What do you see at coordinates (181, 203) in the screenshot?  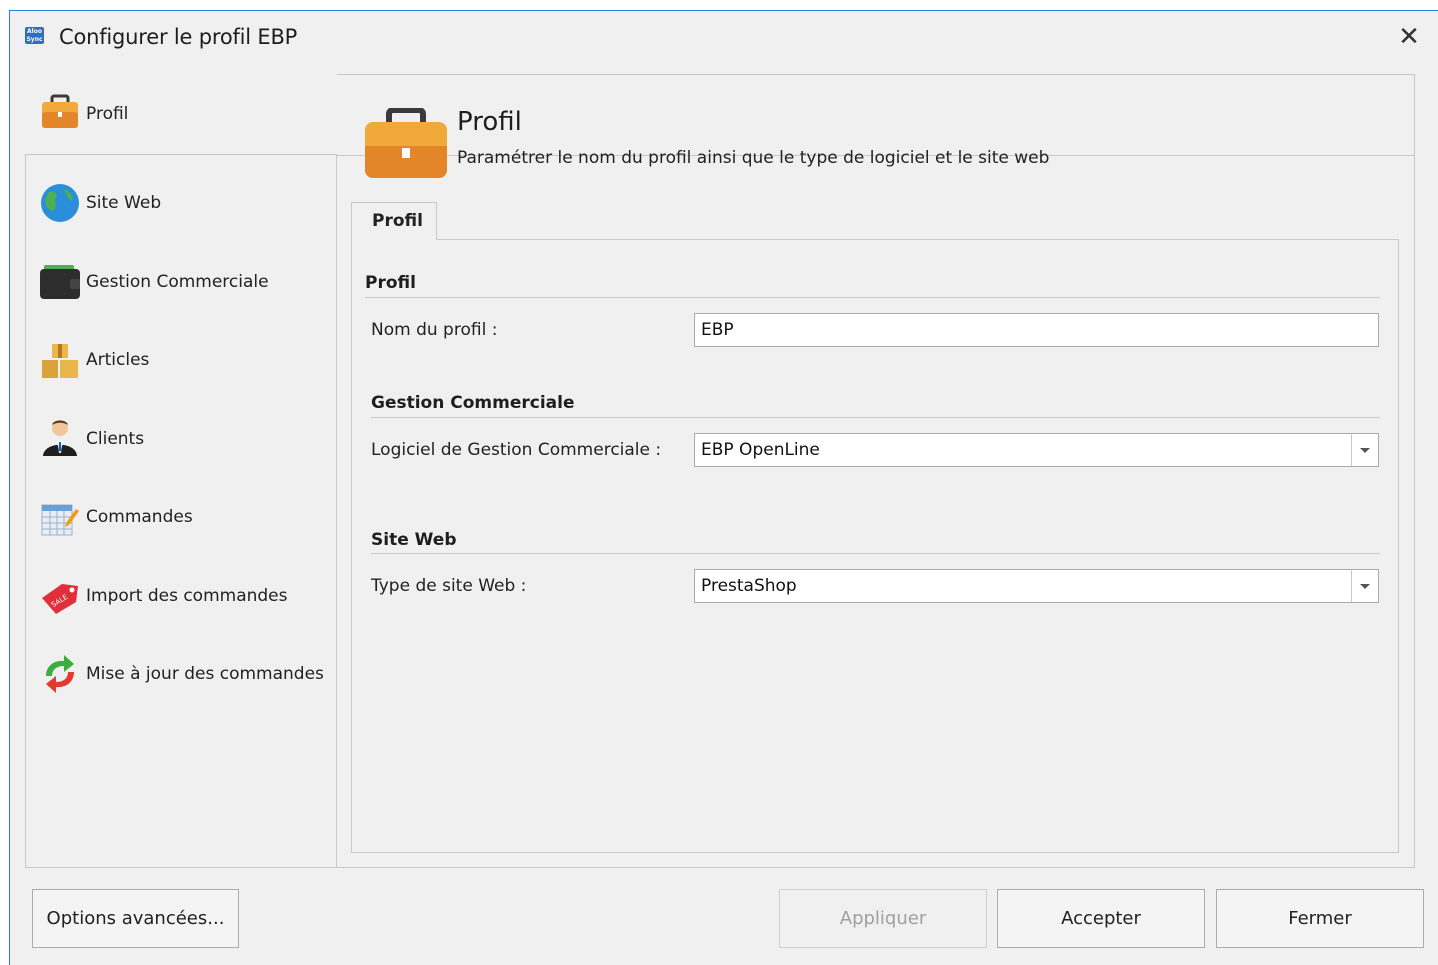 I see `sidebar-item-site-web: Site Web` at bounding box center [181, 203].